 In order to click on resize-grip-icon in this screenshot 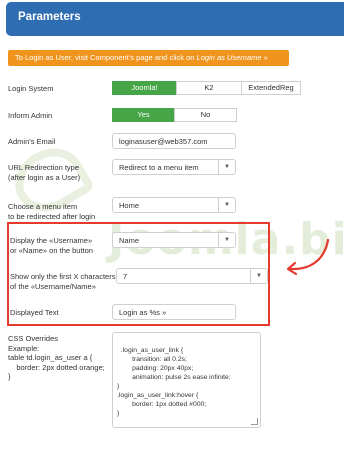, I will do `click(254, 421)`.